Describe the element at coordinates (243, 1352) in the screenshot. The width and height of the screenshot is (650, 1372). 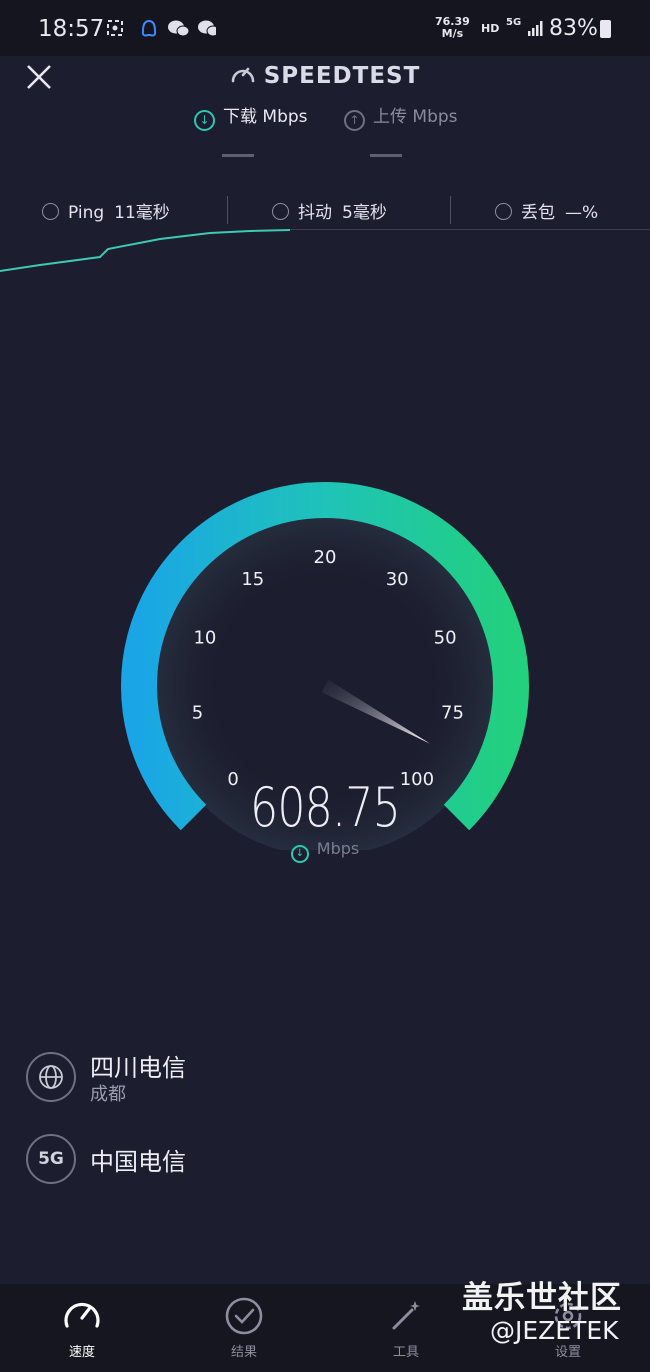
I see `nav-label: 结果` at that location.